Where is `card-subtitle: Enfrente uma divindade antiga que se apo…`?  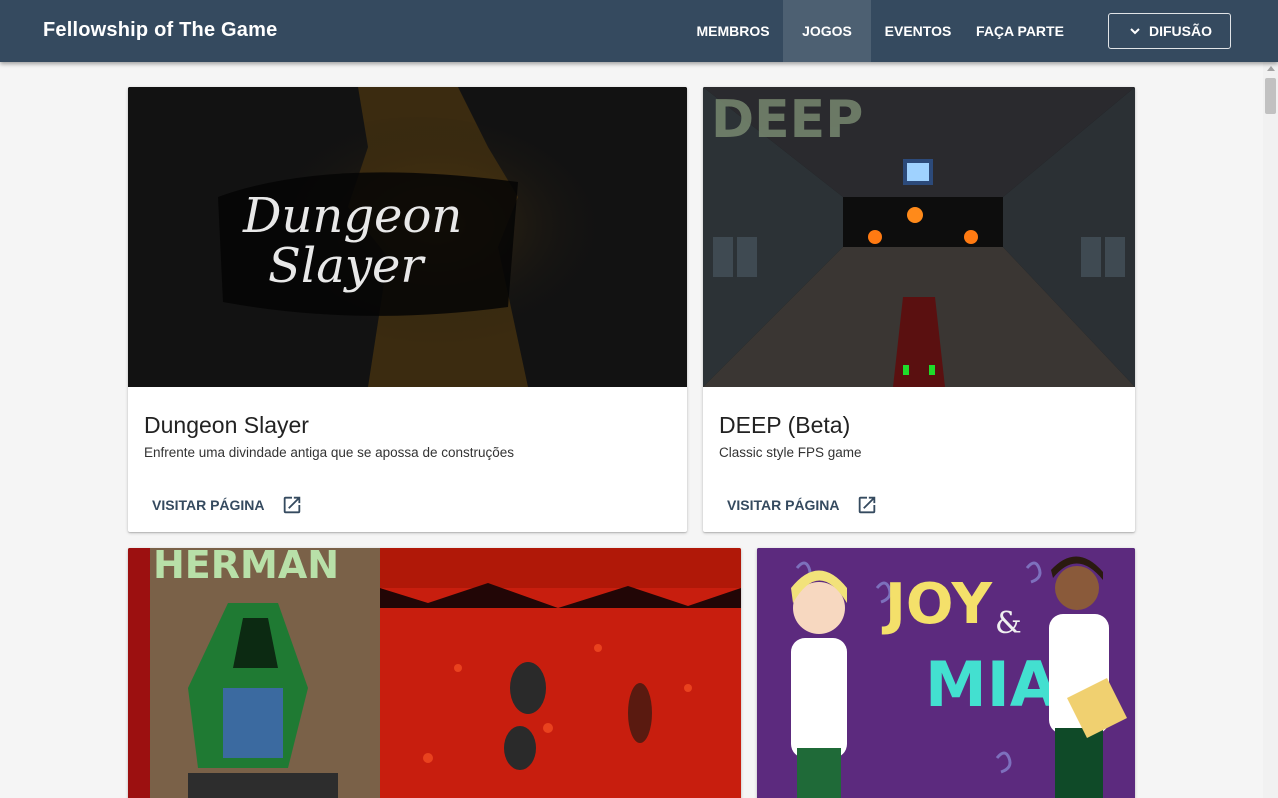 card-subtitle: Enfrente uma divindade antiga que se apo… is located at coordinates (329, 452).